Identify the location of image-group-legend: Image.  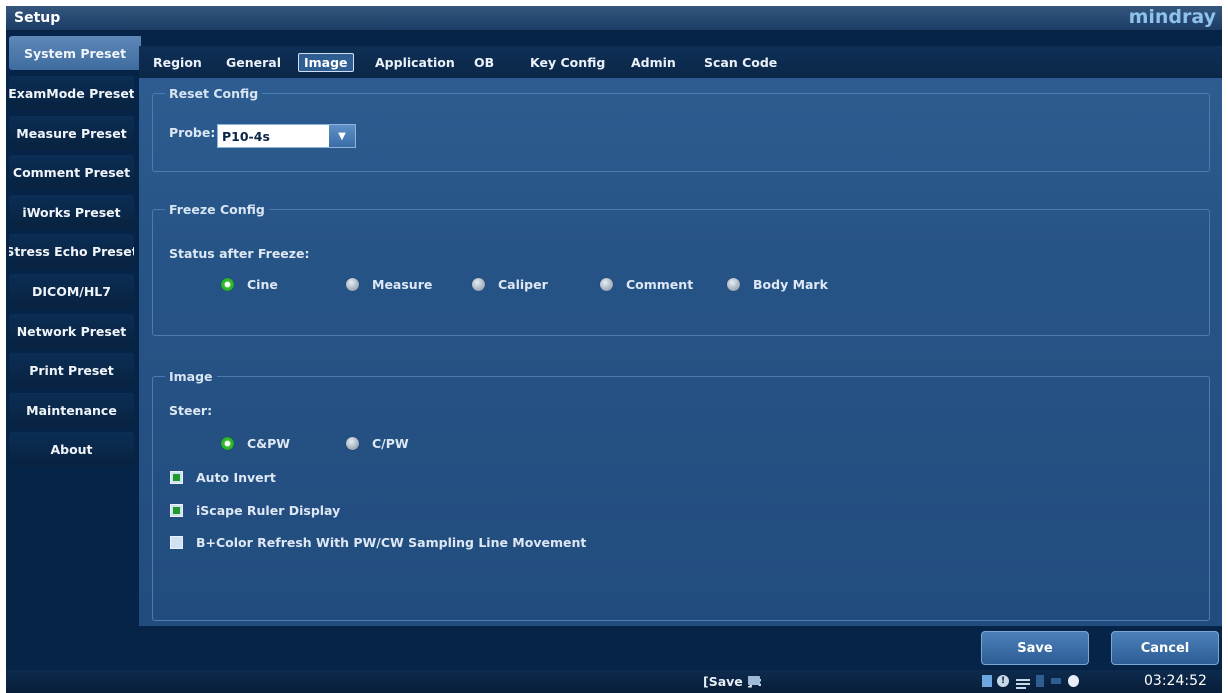
(191, 376).